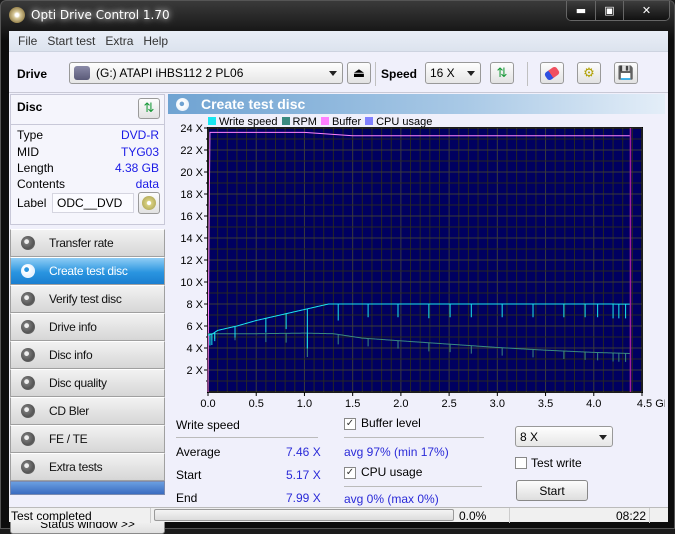 The image size is (675, 534). What do you see at coordinates (191, 173) in the screenshot?
I see `y-tick-label: 20 X` at bounding box center [191, 173].